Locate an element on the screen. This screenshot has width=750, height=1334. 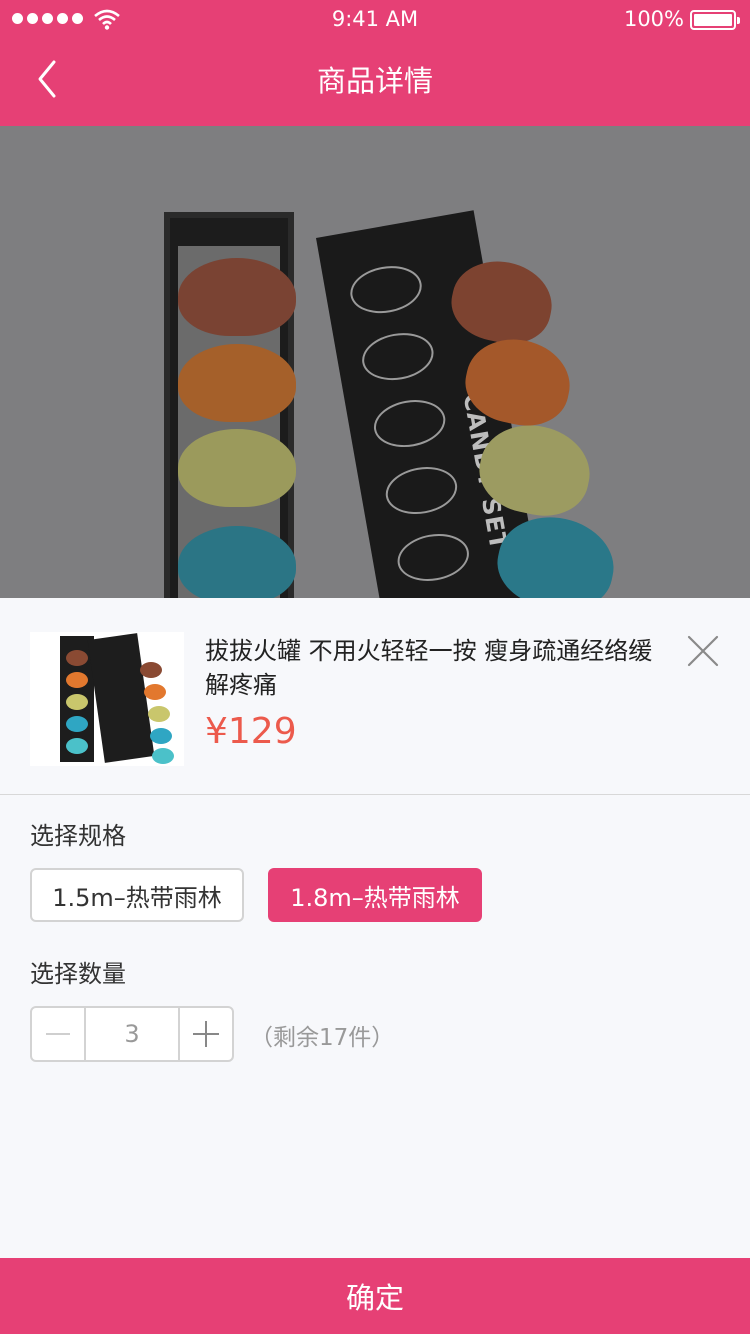
decrease-button is located at coordinates (58, 1034).